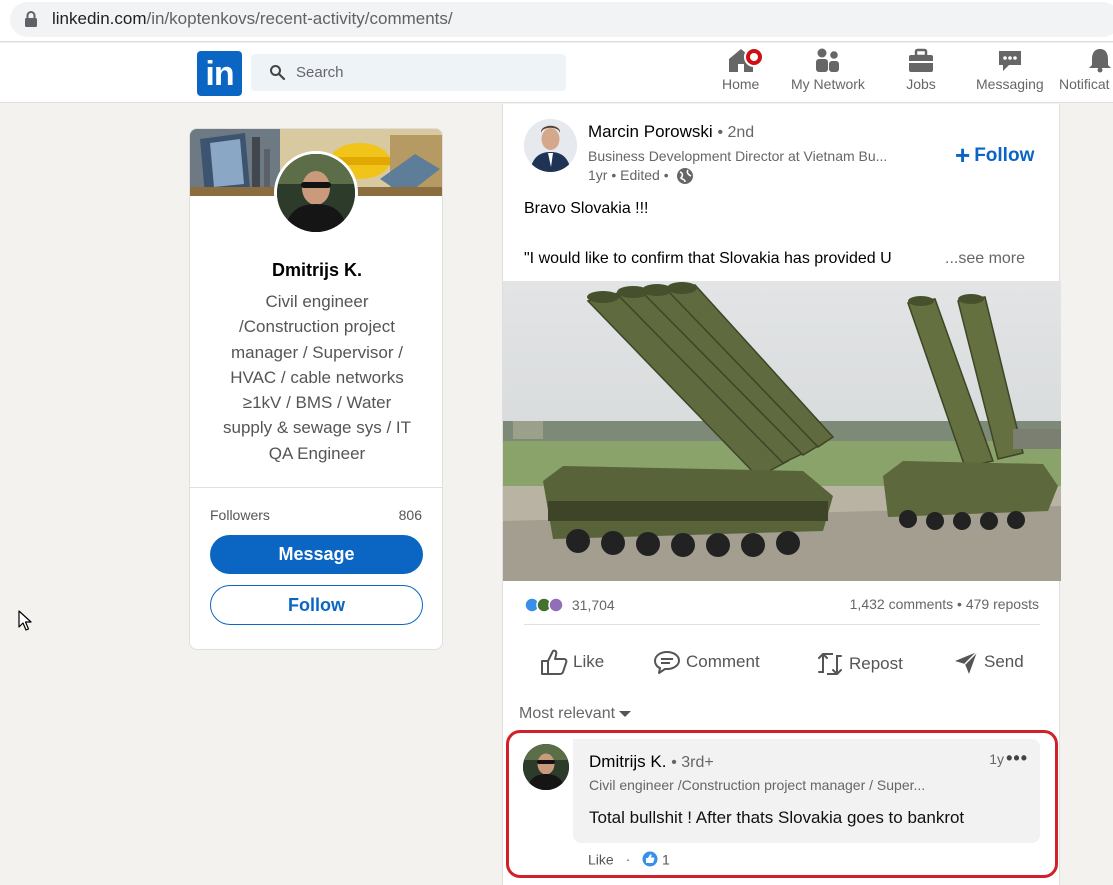  I want to click on post-text-line1: Bravo Slovakia !!!, so click(586, 208).